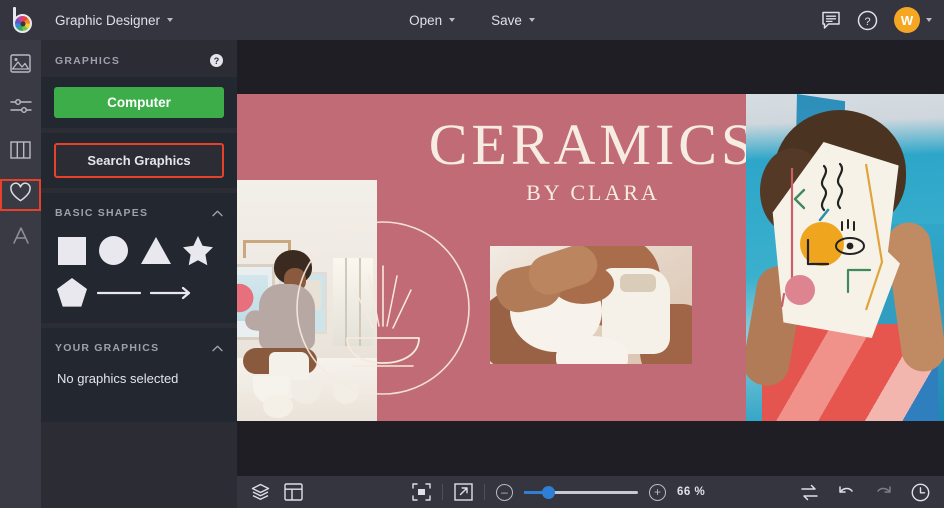  I want to click on bottom-bar-left, so click(270, 492).